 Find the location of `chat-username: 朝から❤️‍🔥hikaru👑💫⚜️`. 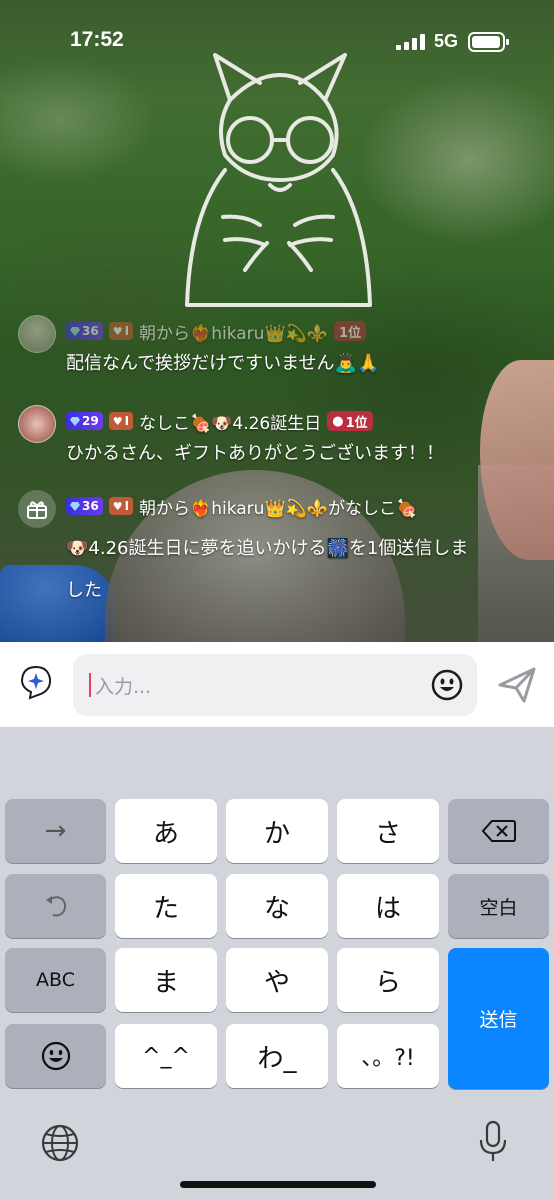

chat-username: 朝から❤️‍🔥hikaru👑💫⚜️ is located at coordinates (233, 331).